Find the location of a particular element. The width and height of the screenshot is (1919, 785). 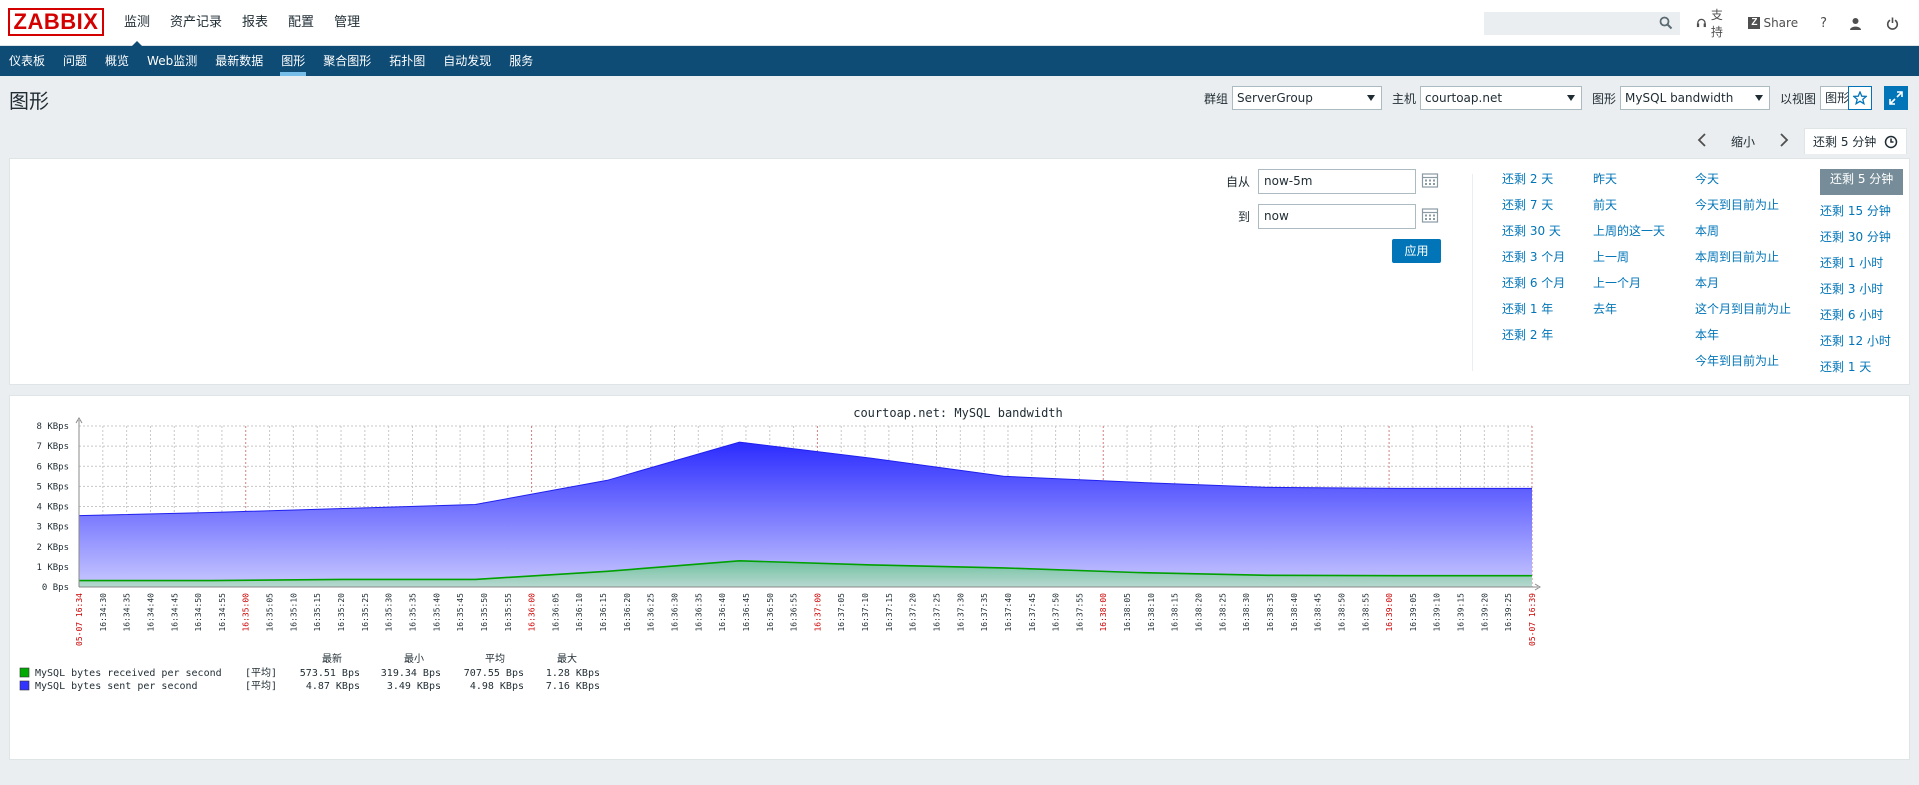

quick-range-link: 还剩 2 年 is located at coordinates (1533, 338).